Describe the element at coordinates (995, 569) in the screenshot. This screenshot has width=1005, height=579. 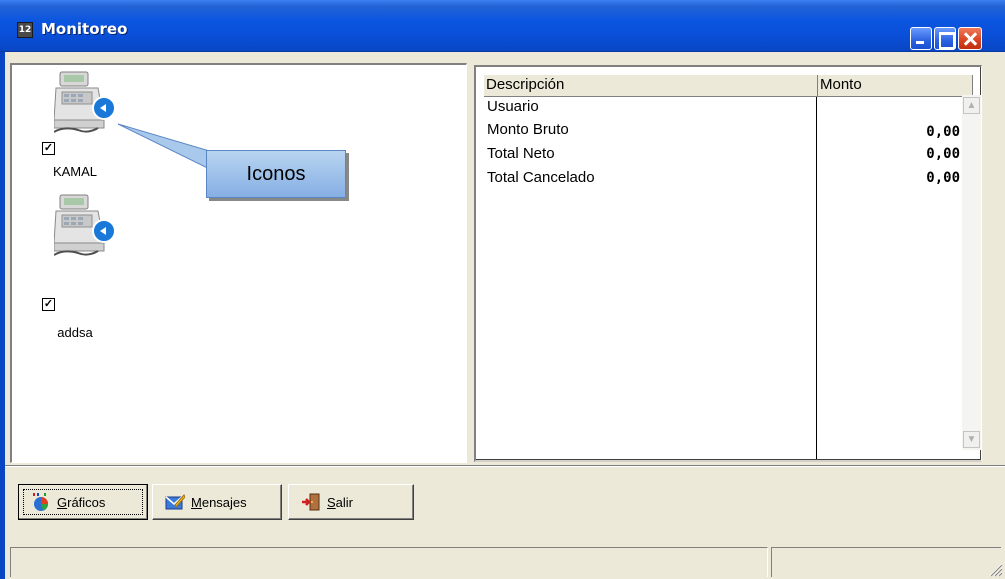
I see `resize-grip-icon` at that location.